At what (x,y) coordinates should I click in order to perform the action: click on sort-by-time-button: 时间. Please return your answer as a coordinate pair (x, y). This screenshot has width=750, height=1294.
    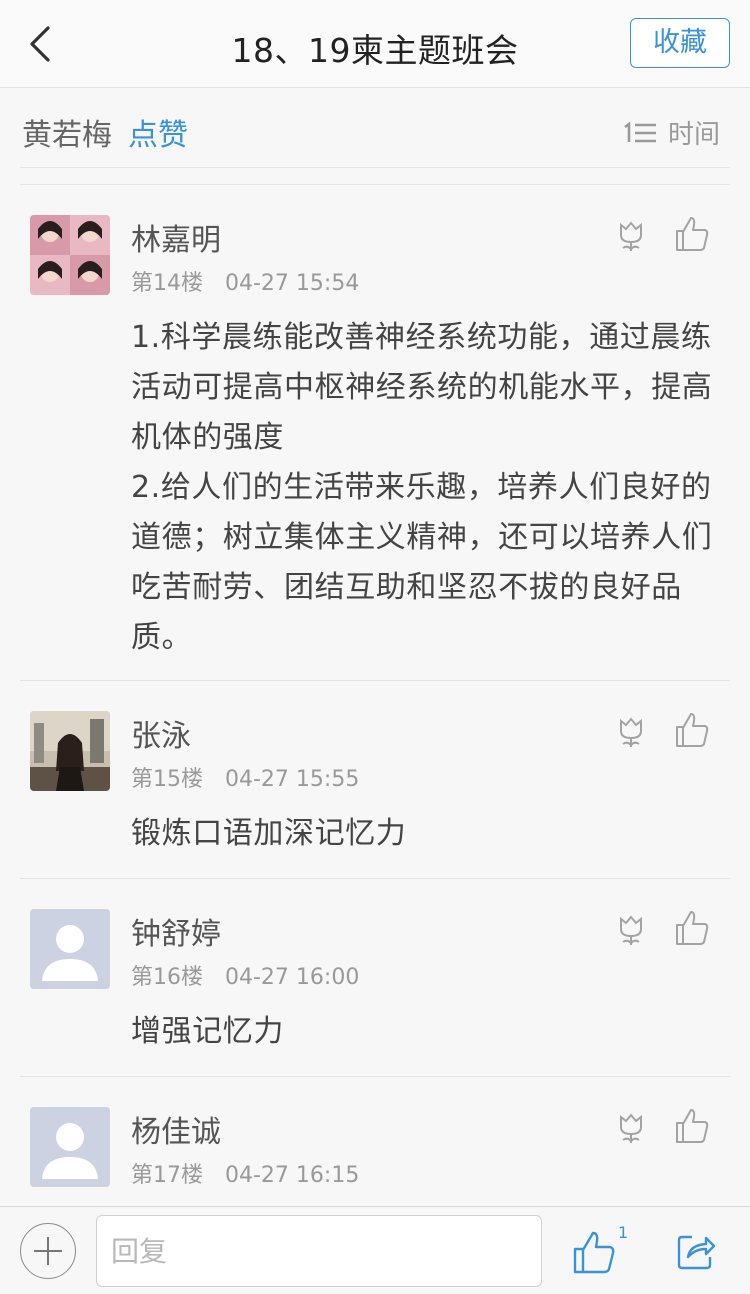
    Looking at the image, I should click on (671, 132).